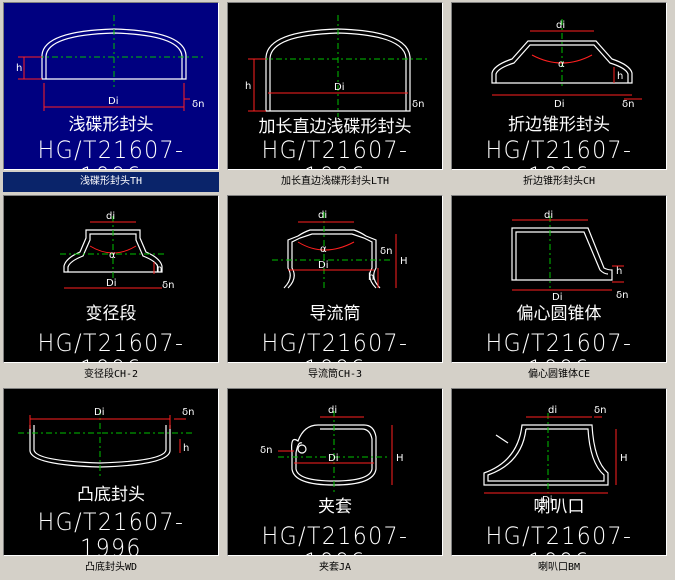 The width and height of the screenshot is (675, 580). I want to click on gallery-item-bm: di Di δn H 喇叭口 HG/T21607-1996 喇叭口BM, so click(558, 482).